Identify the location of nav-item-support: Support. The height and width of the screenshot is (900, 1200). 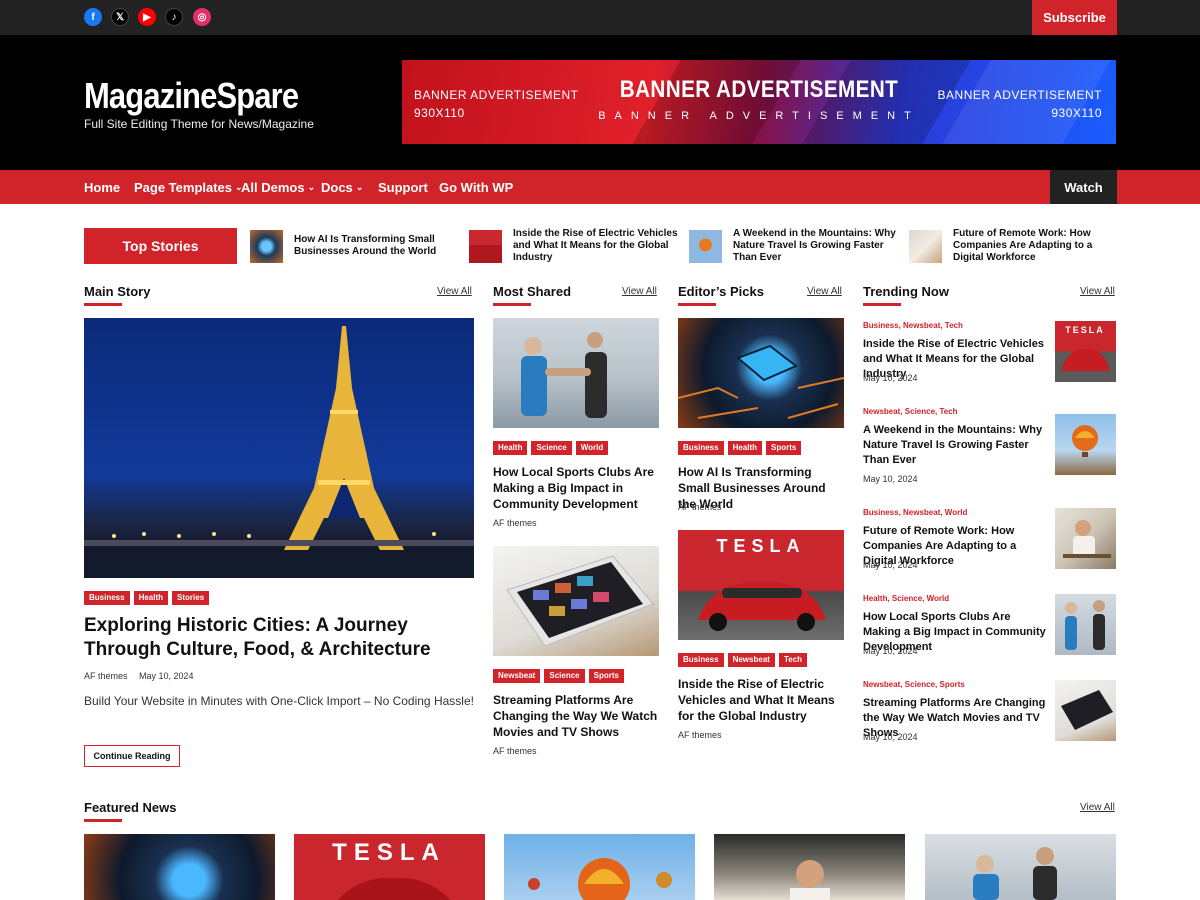
(403, 187).